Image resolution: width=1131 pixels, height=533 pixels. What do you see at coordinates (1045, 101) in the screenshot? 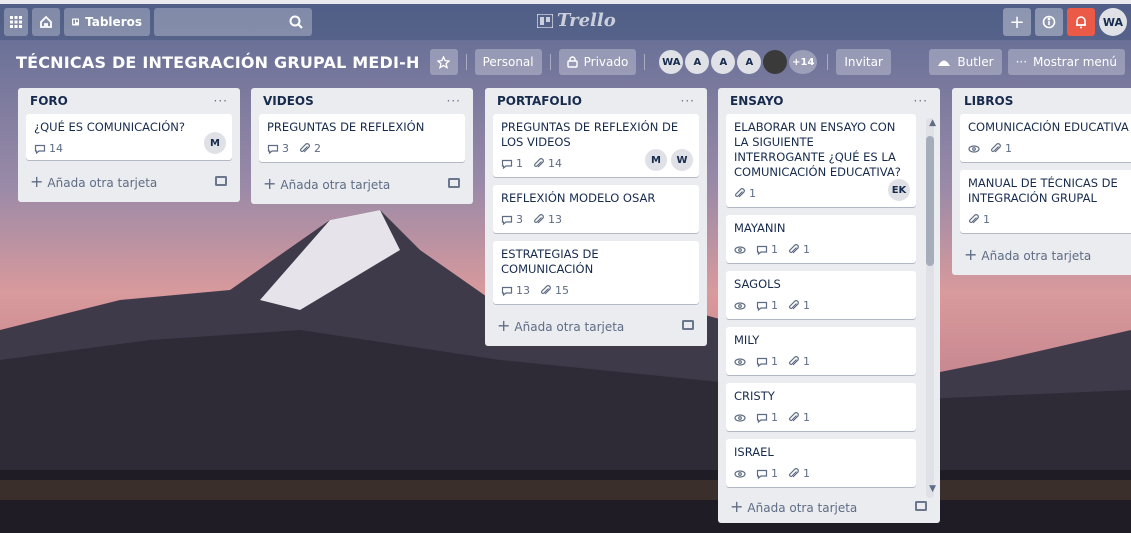
I see `list-header: LIBROS` at bounding box center [1045, 101].